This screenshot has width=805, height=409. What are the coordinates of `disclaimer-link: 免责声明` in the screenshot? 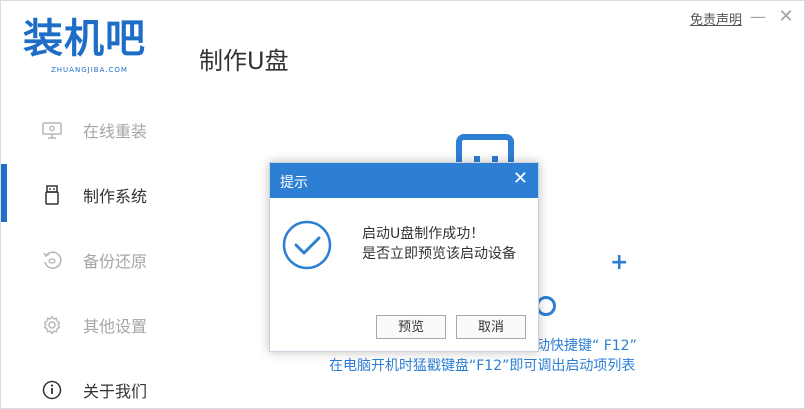 It's located at (716, 18).